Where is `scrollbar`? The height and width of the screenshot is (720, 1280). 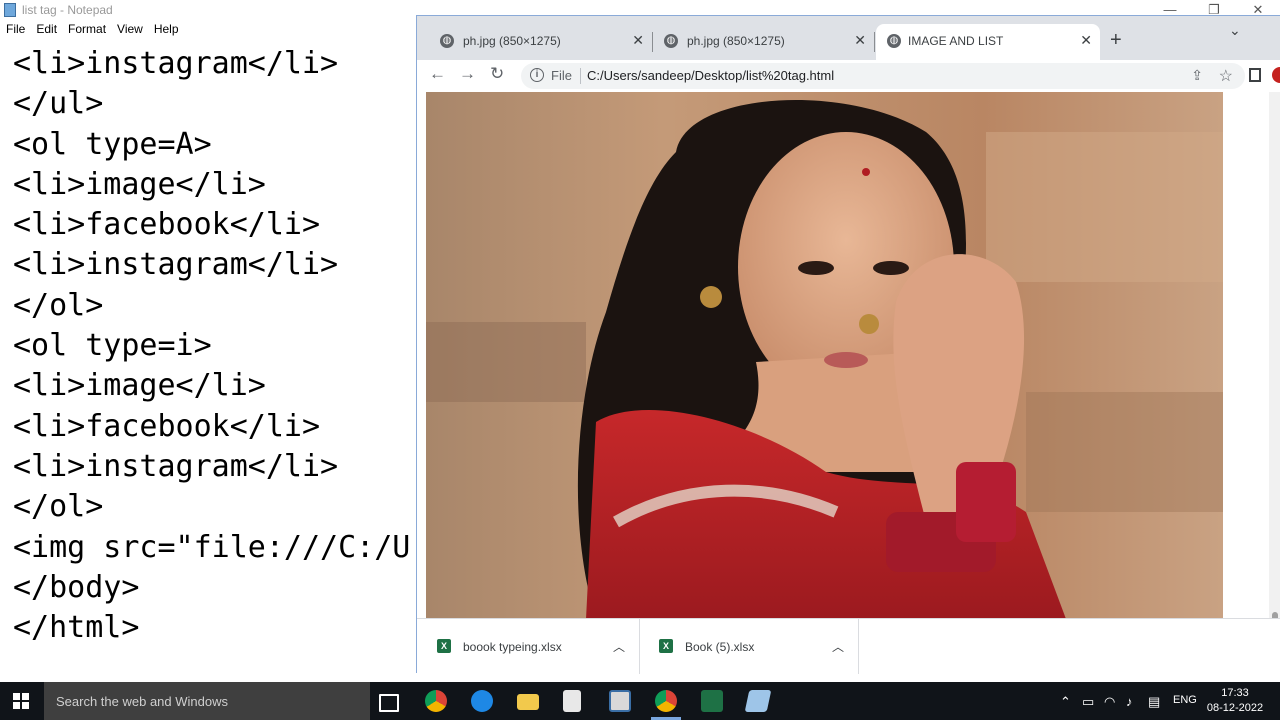
scrollbar is located at coordinates (1274, 372).